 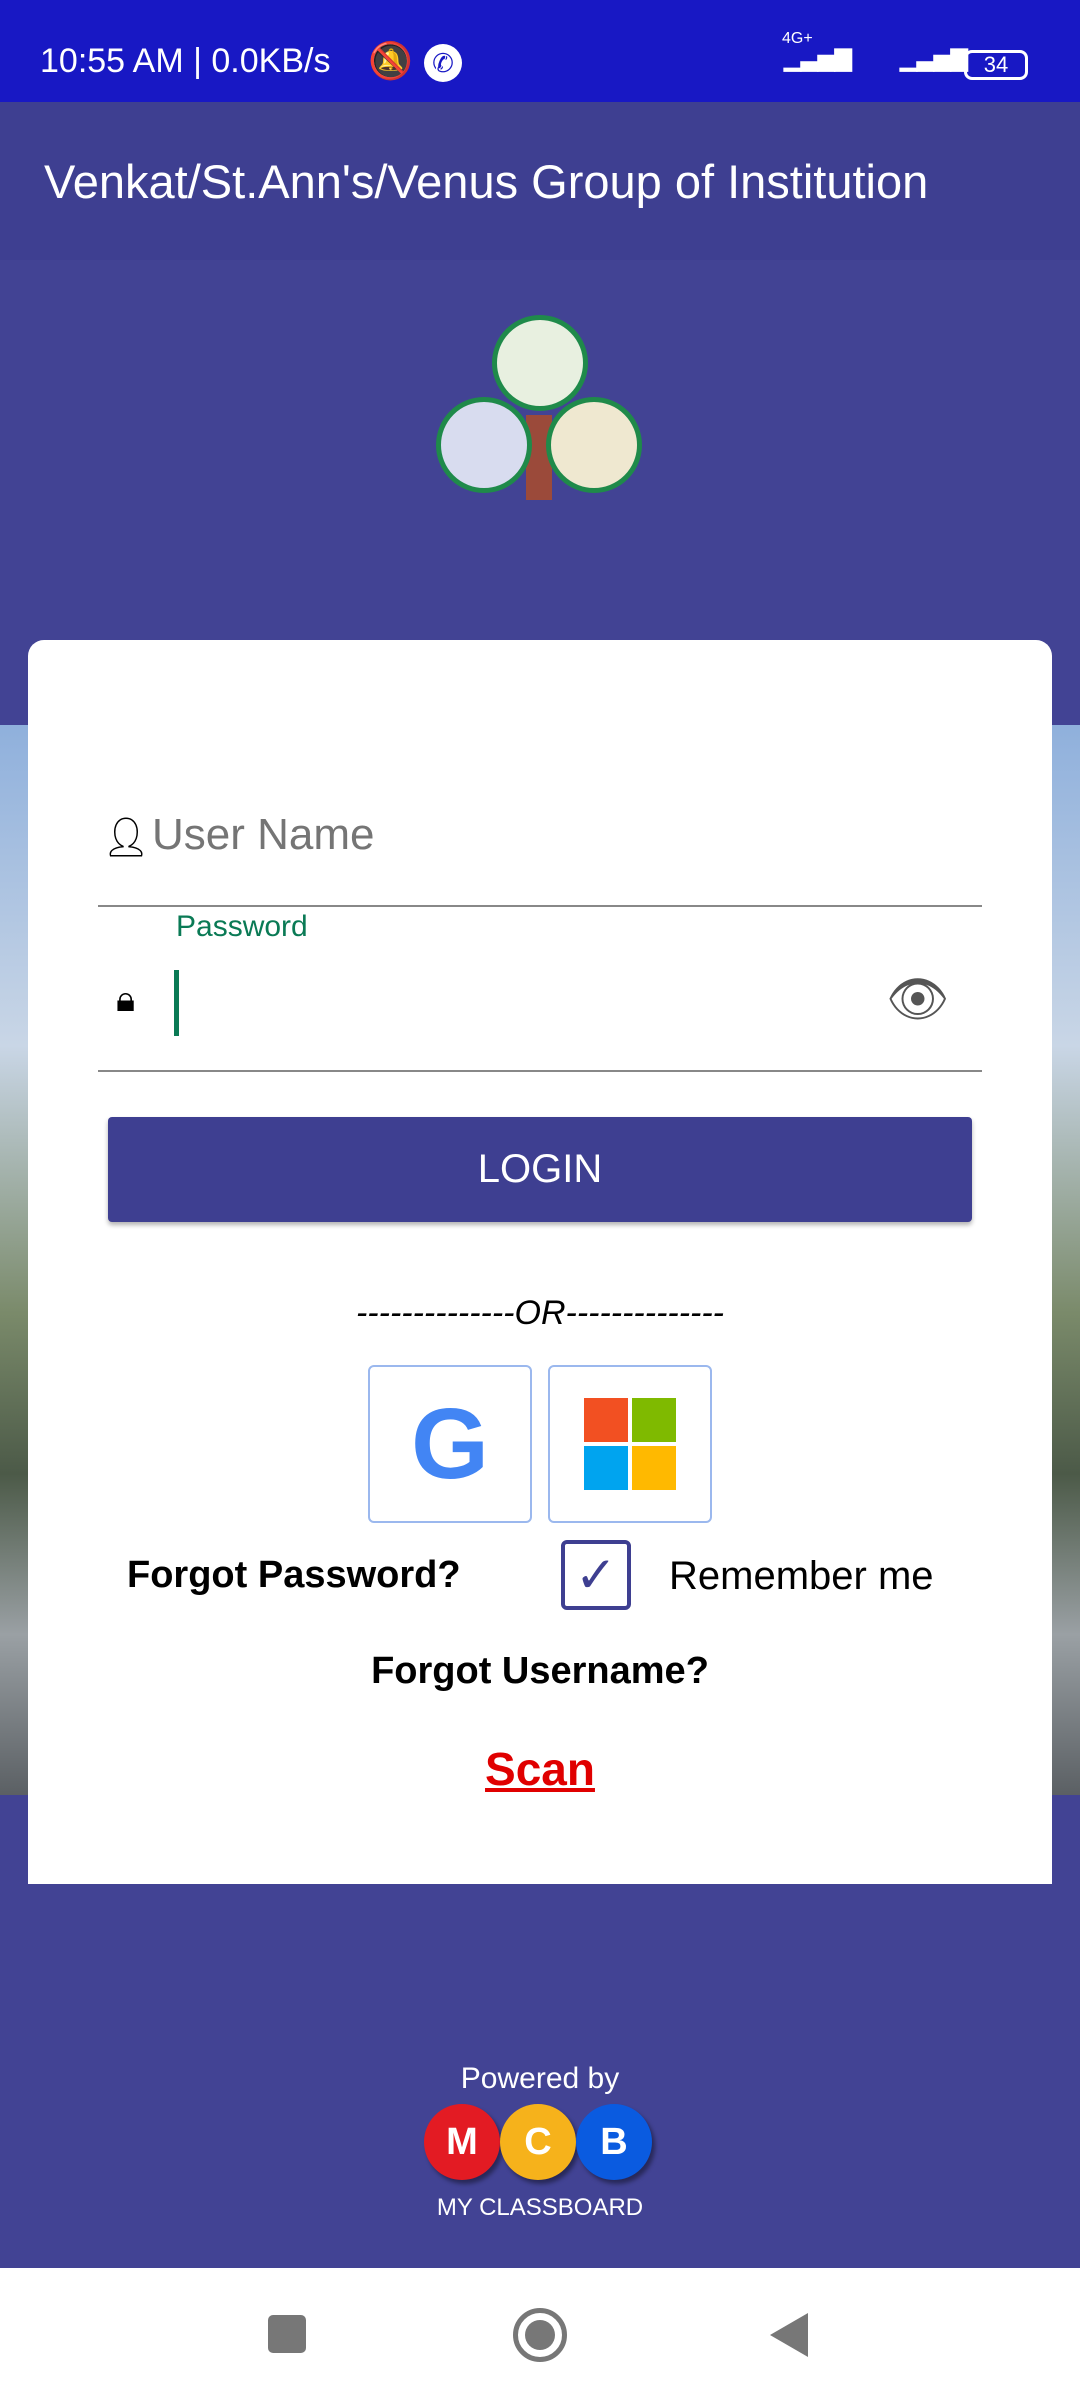 I want to click on mcb-letter-m: M, so click(x=462, y=2142).